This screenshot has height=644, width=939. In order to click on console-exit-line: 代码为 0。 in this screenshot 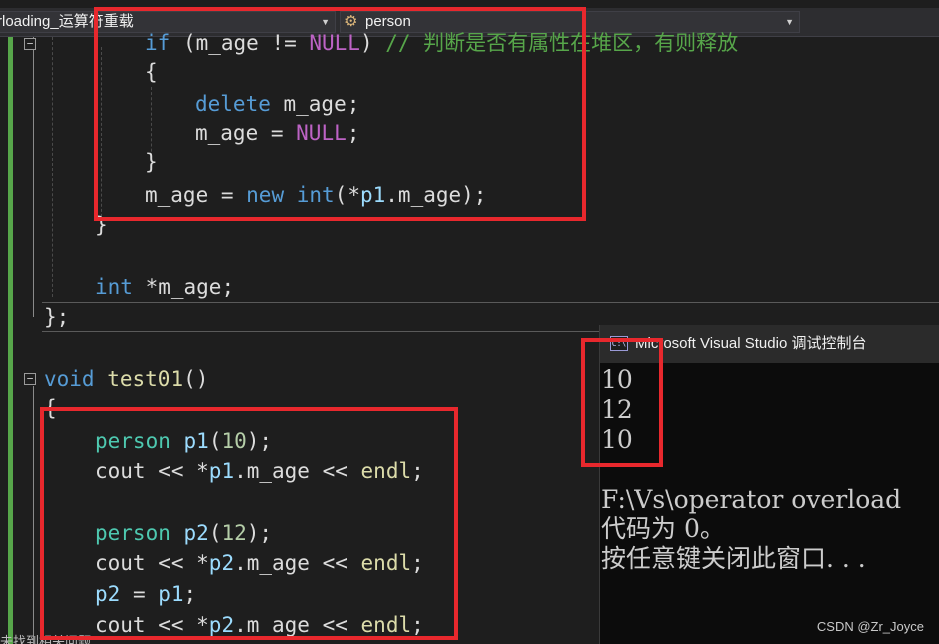, I will do `click(663, 528)`.